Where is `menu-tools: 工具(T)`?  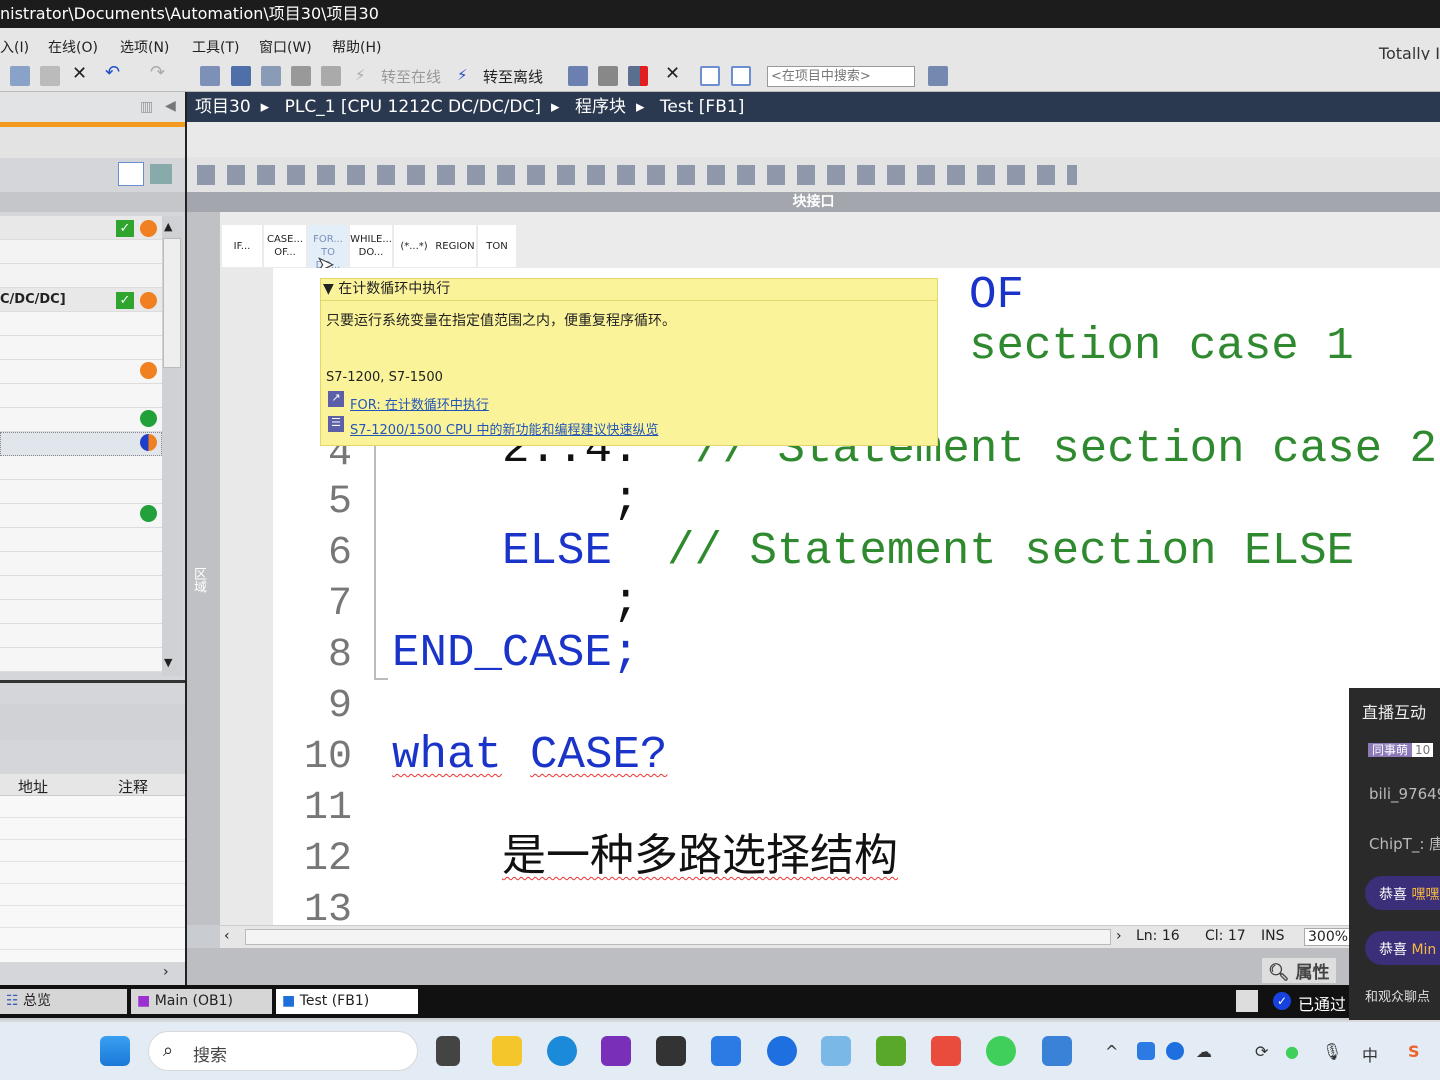
menu-tools: 工具(T) is located at coordinates (215, 47).